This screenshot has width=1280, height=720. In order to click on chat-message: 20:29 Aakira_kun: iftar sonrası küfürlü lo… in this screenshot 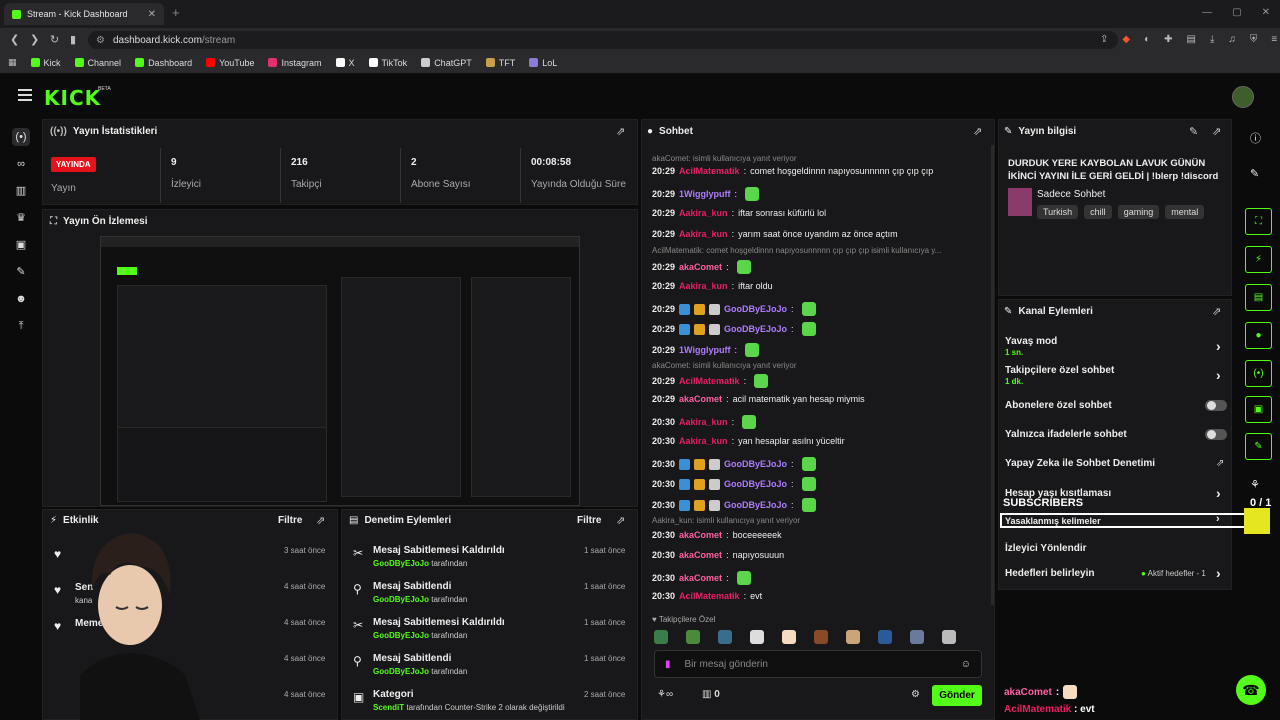, I will do `click(739, 213)`.